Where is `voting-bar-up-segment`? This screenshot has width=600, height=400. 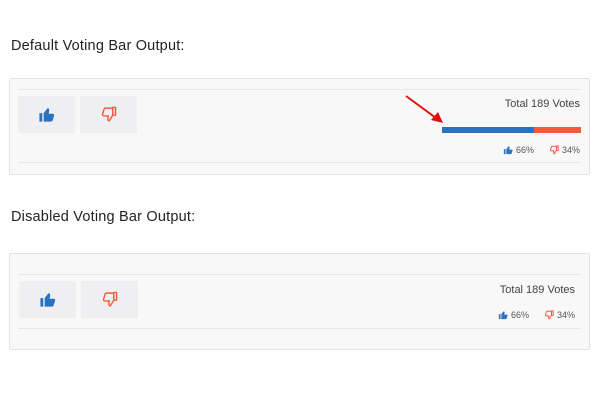
voting-bar-up-segment is located at coordinates (488, 130).